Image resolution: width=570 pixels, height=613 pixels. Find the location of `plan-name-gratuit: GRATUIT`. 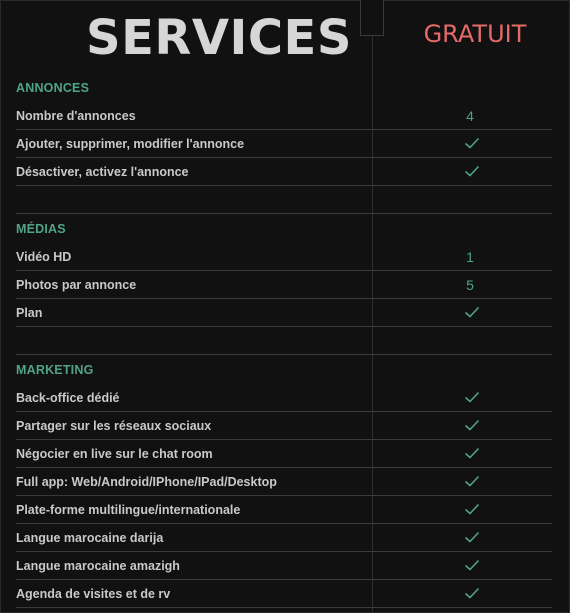

plan-name-gratuit: GRATUIT is located at coordinates (475, 34).